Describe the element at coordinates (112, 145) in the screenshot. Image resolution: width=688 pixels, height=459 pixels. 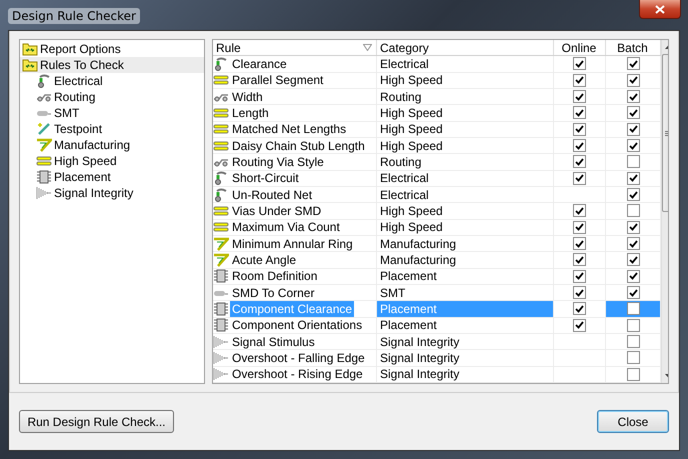
I see `tree-item: Manufacturing` at that location.